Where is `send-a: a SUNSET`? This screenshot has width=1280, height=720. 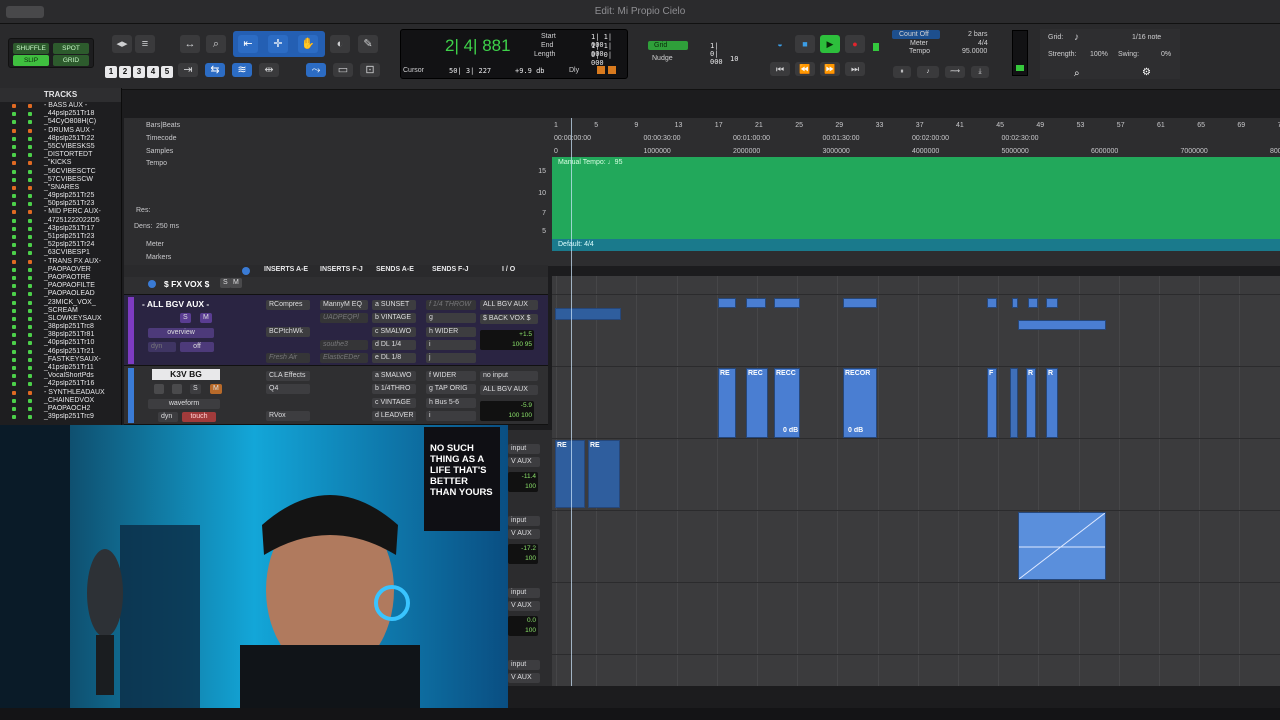
send-a: a SUNSET is located at coordinates (394, 305).